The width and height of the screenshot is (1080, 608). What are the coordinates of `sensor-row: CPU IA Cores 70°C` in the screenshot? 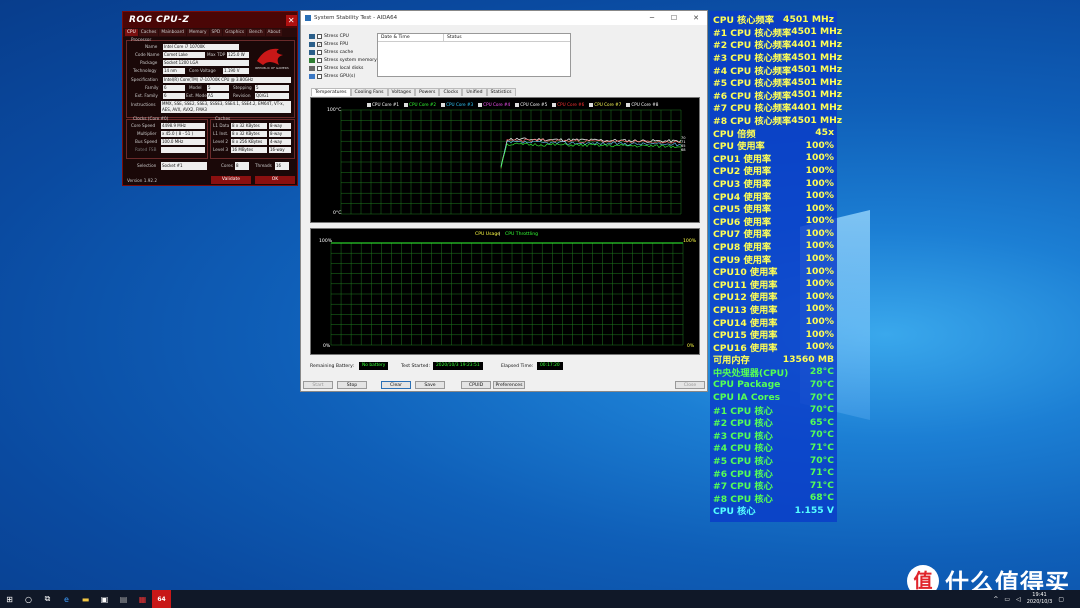 It's located at (773, 397).